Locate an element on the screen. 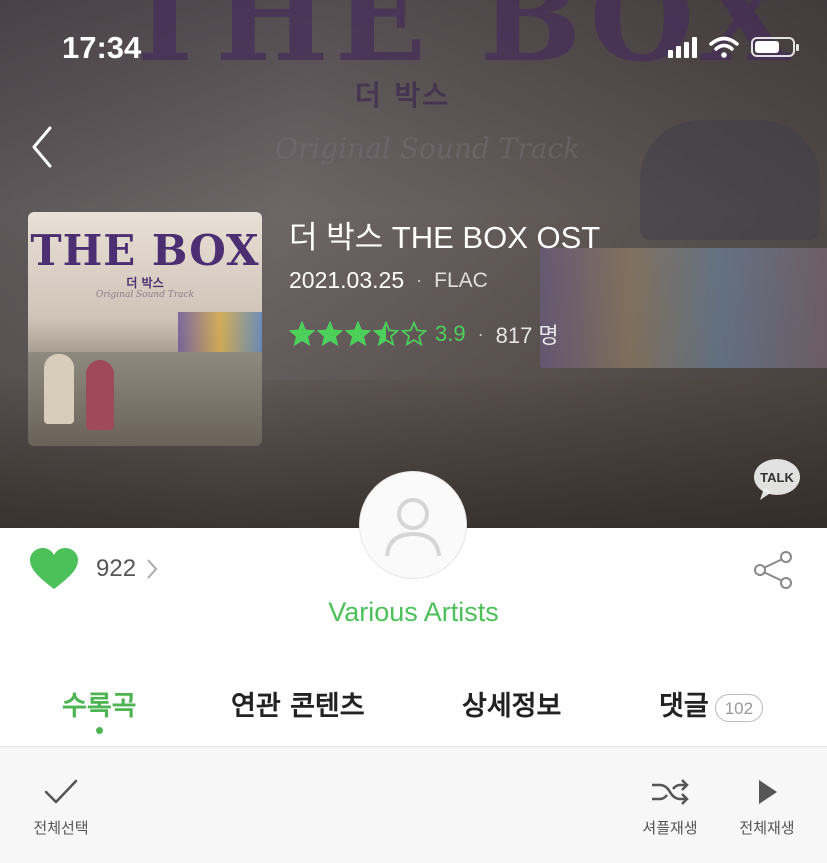  tab-bar: 수록곡 연관 콘텐츠 상세정보 댓글 102 is located at coordinates (413, 705).